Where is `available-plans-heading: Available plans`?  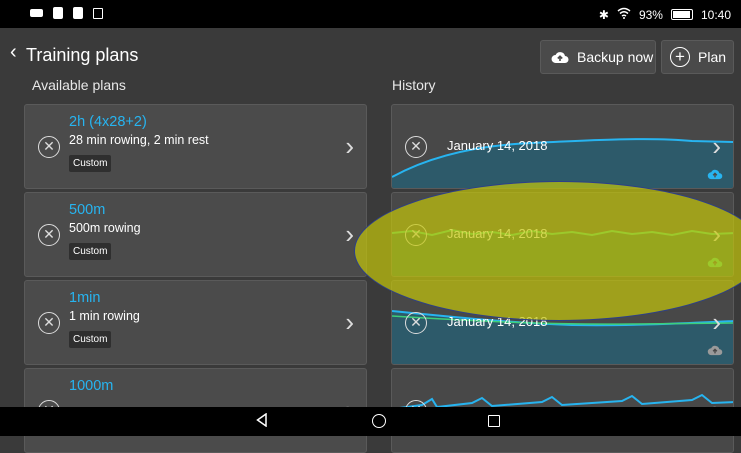 available-plans-heading: Available plans is located at coordinates (79, 85).